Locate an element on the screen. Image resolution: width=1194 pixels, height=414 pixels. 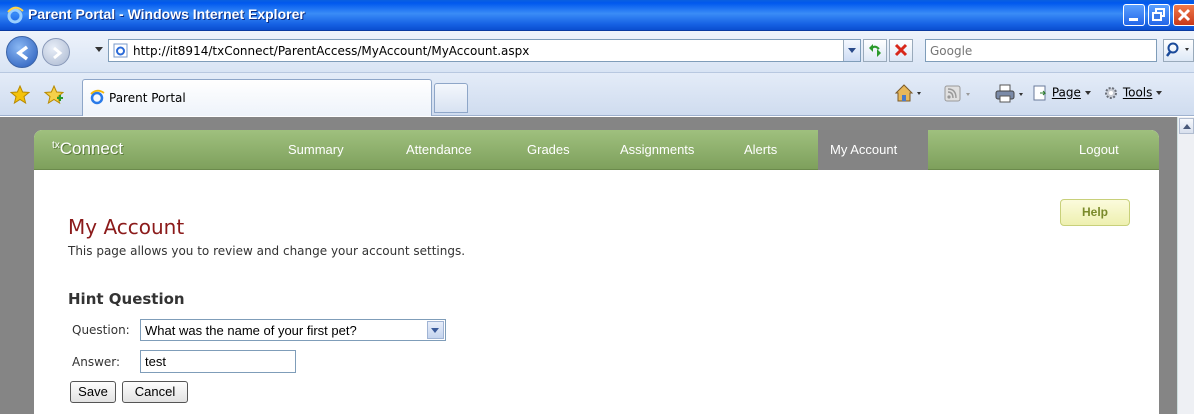
page-title: My Account is located at coordinates (126, 227).